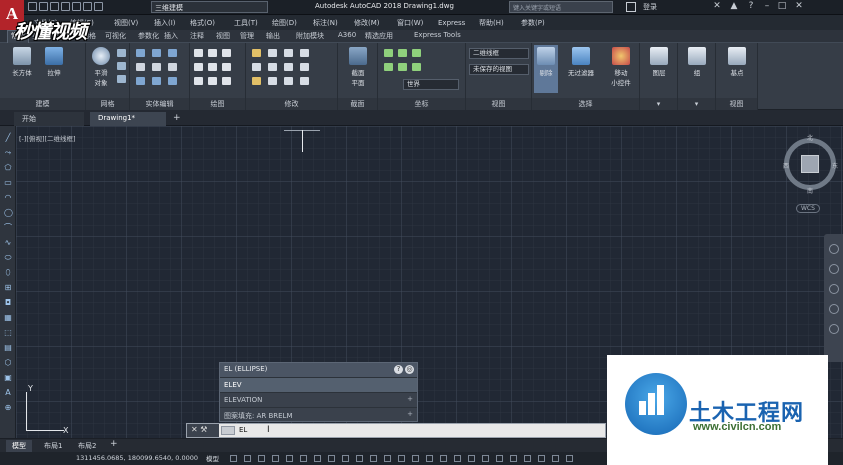  I want to click on clean-screen-icon, so click(555, 458).